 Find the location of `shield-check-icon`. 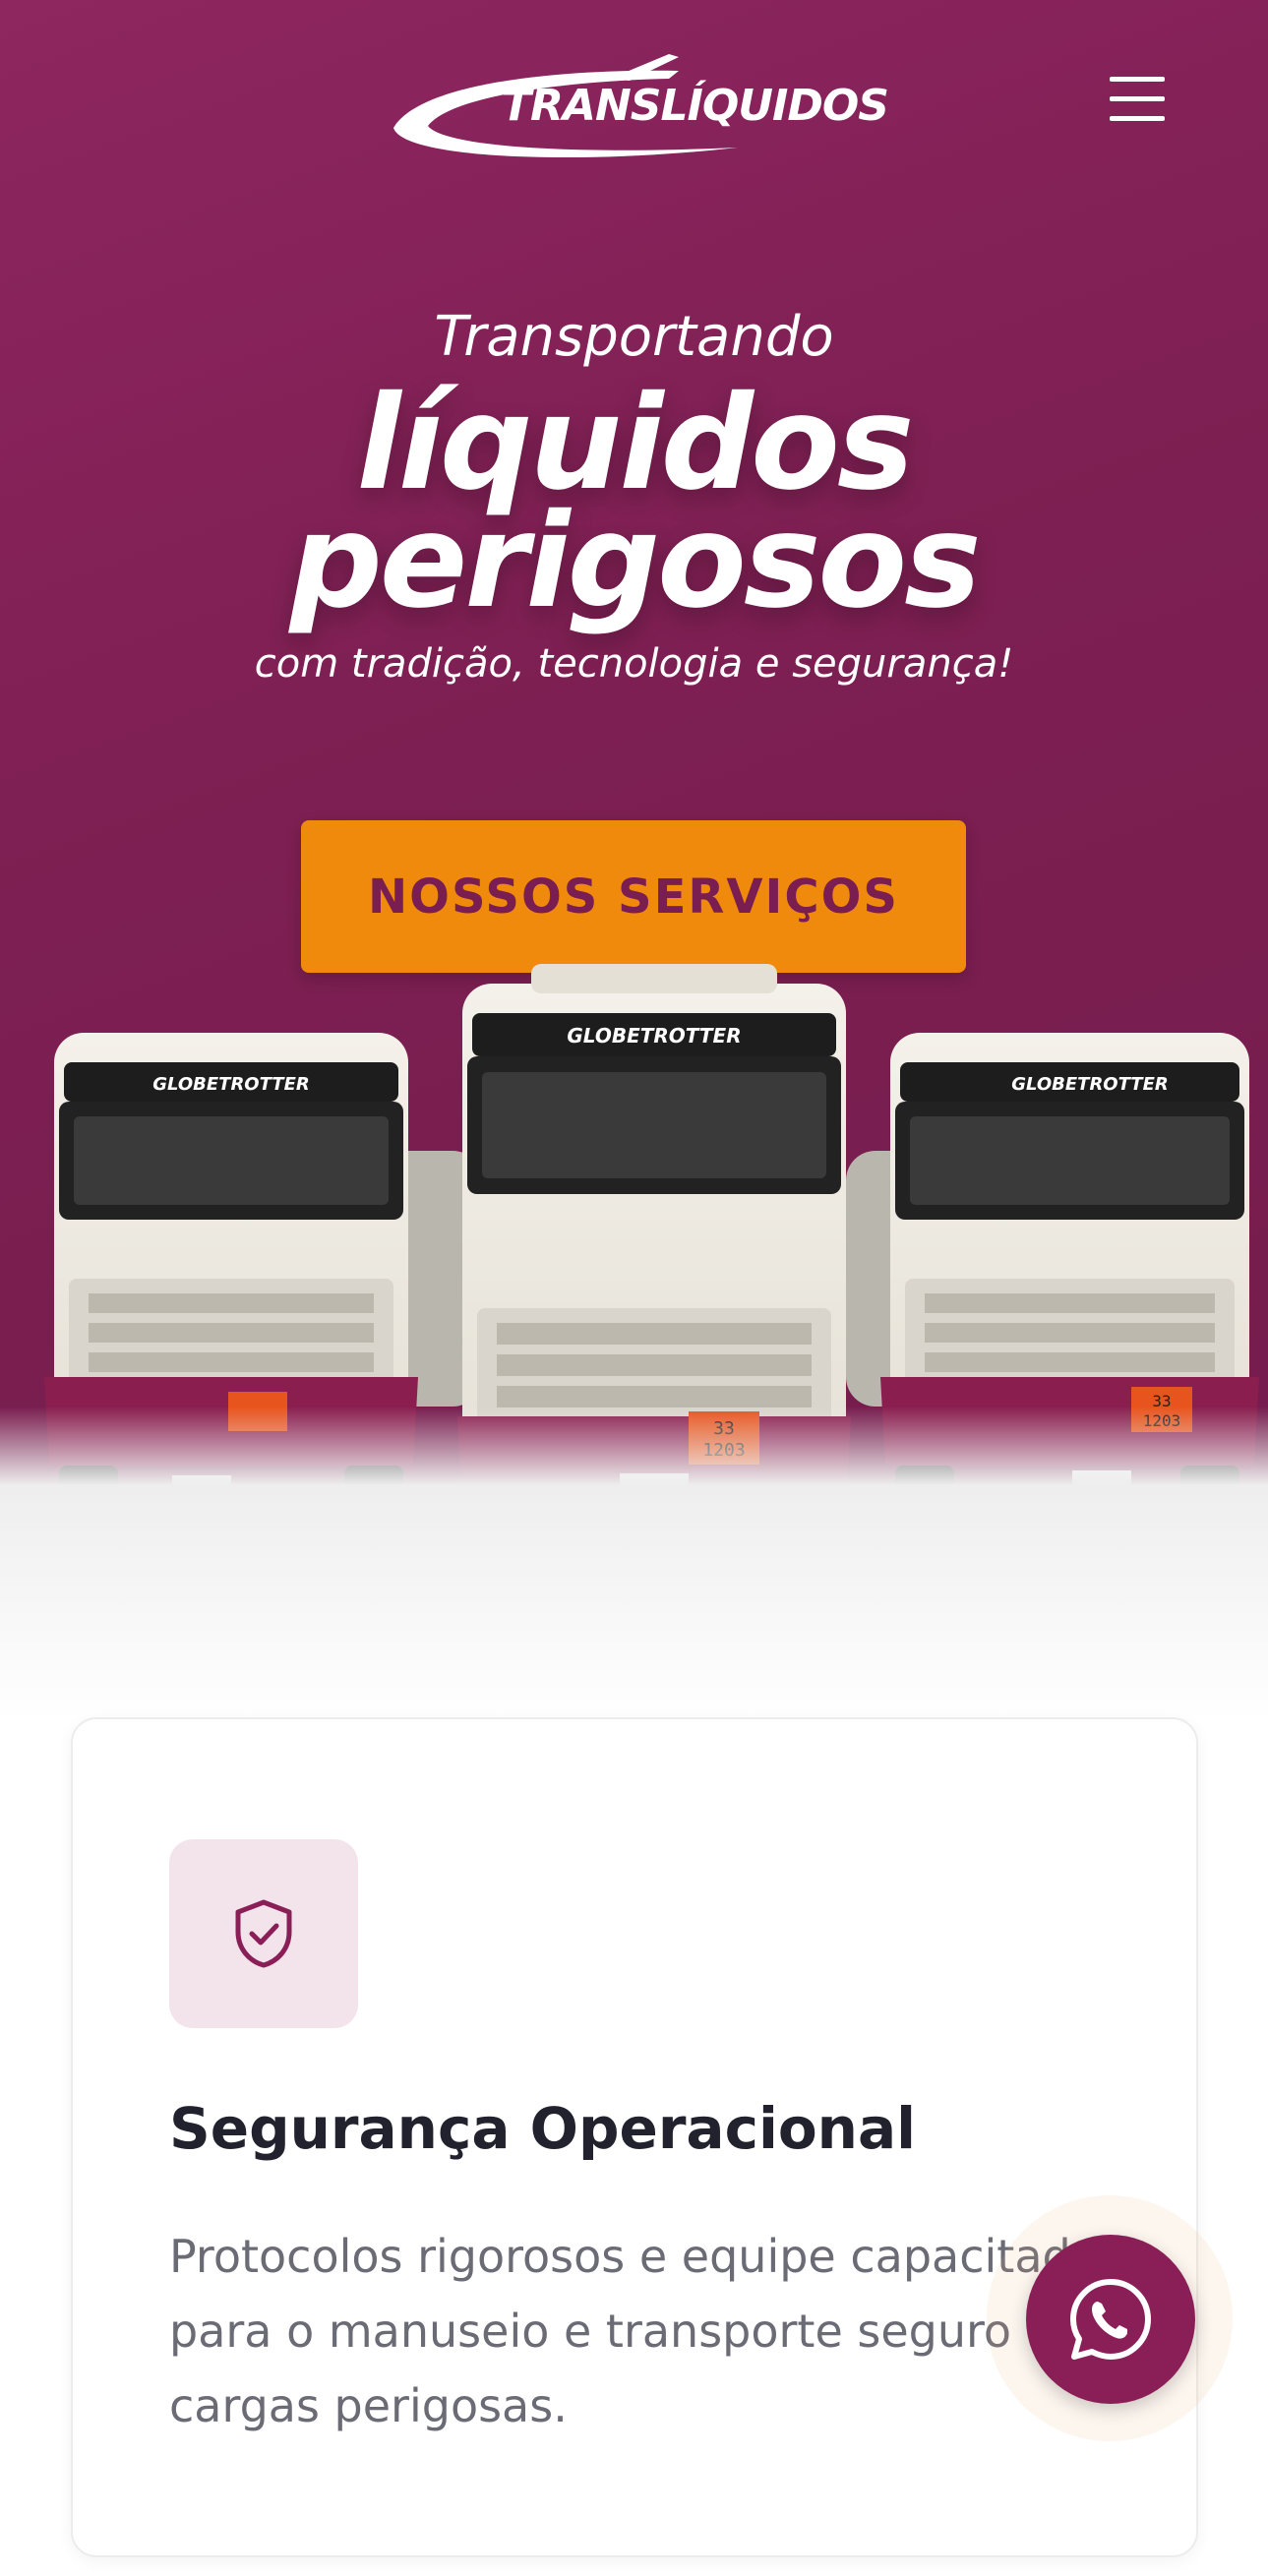

shield-check-icon is located at coordinates (263, 1933).